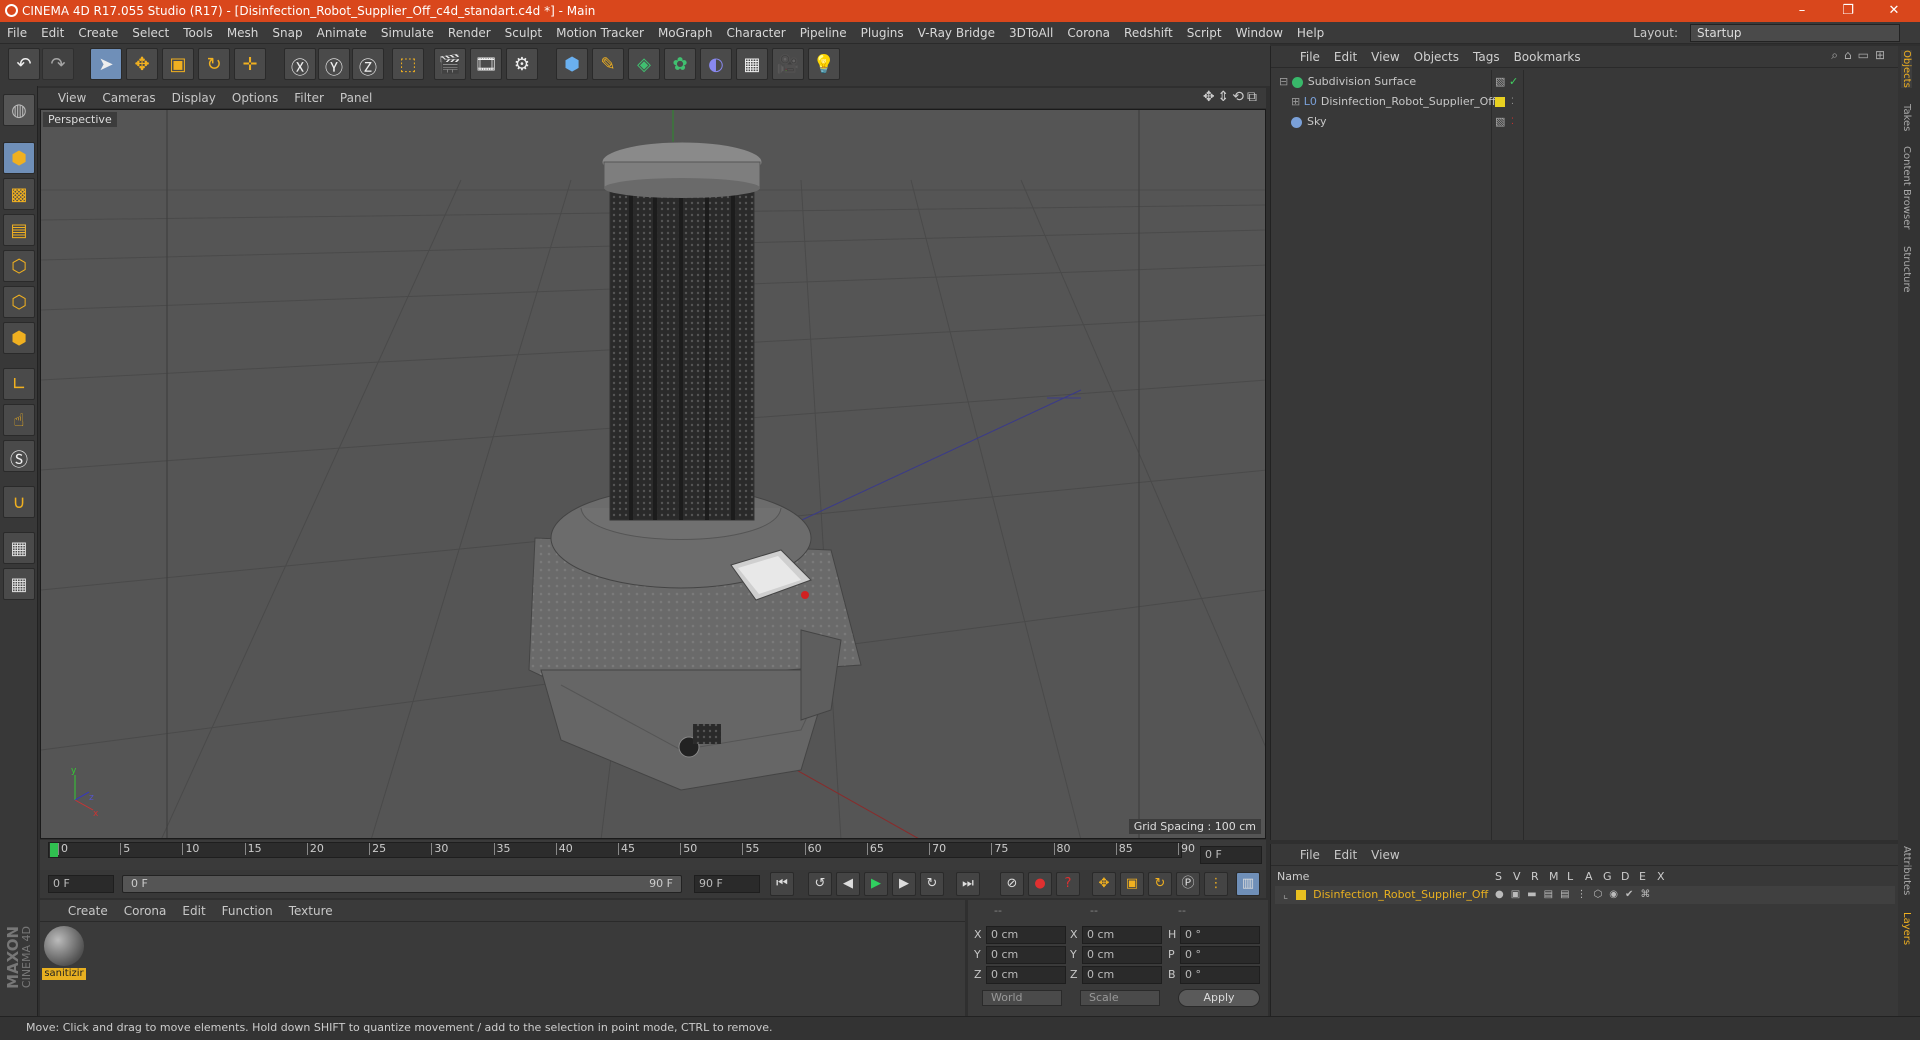  What do you see at coordinates (1345, 855) in the screenshot?
I see `layers-menu-edit: Edit` at bounding box center [1345, 855].